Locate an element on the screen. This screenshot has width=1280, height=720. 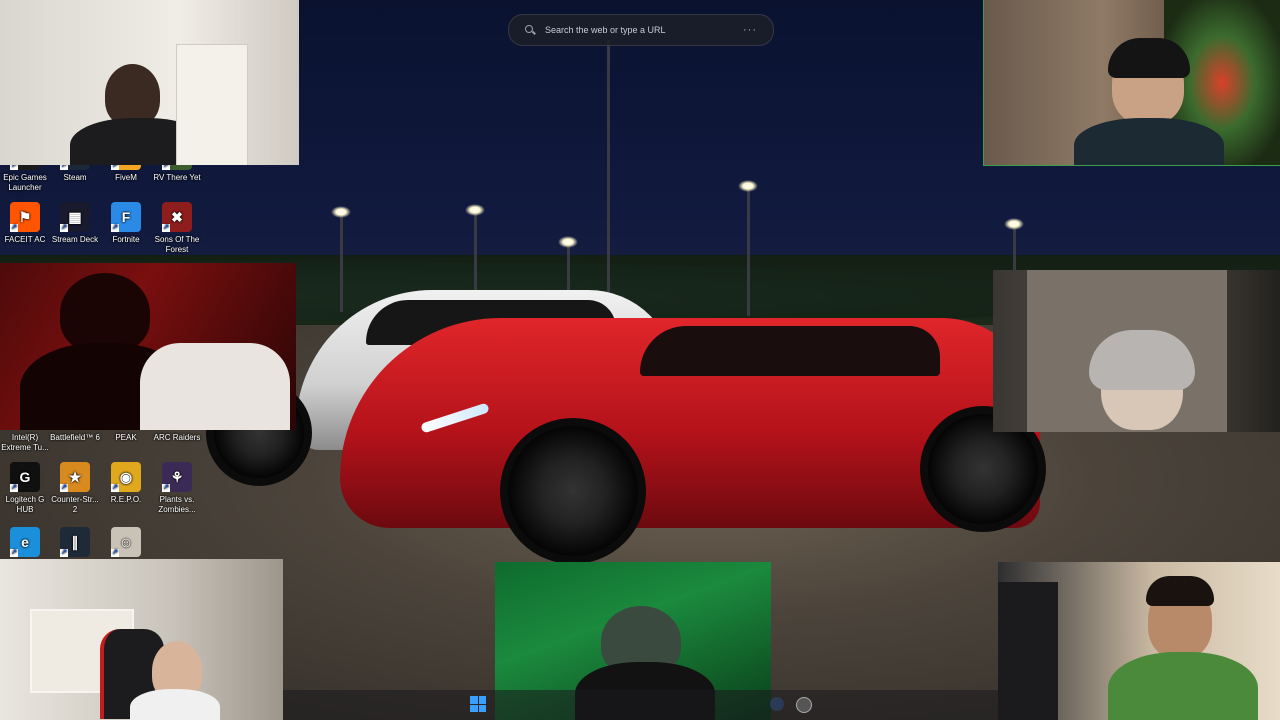
desktop-icon: G ↗ Logitech G HUB is located at coordinates (25, 488).